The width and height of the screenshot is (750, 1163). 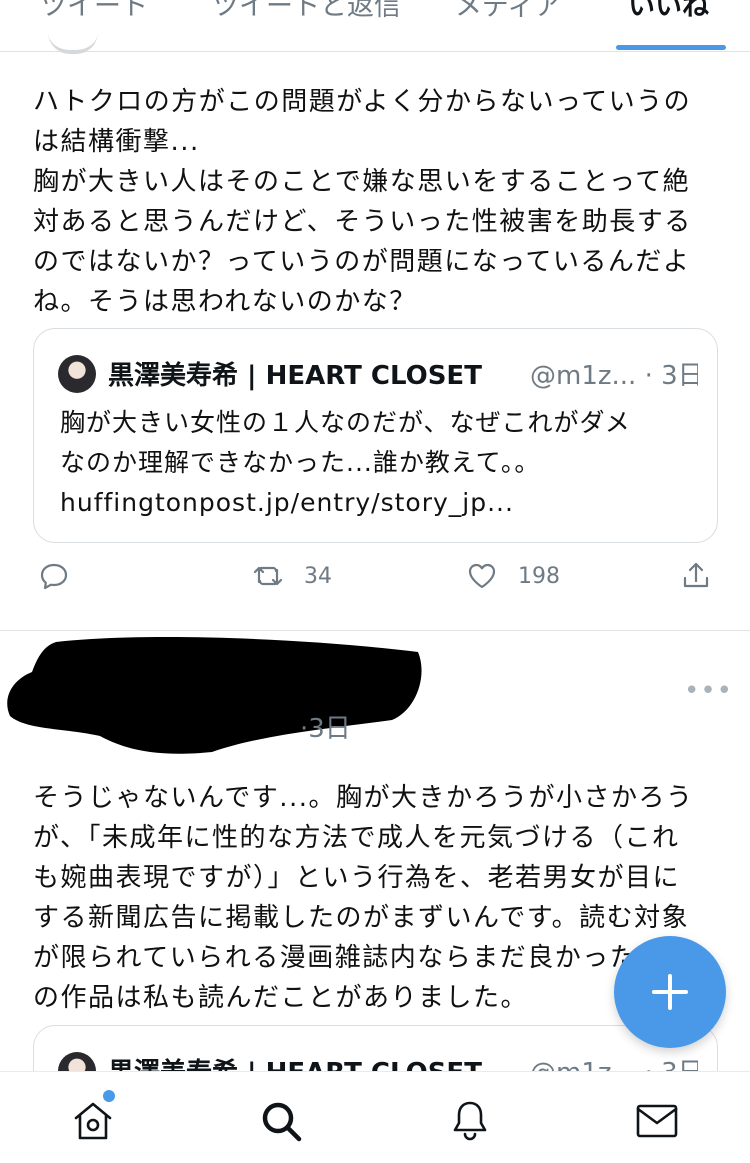 I want to click on nav-home, so click(x=93, y=1121).